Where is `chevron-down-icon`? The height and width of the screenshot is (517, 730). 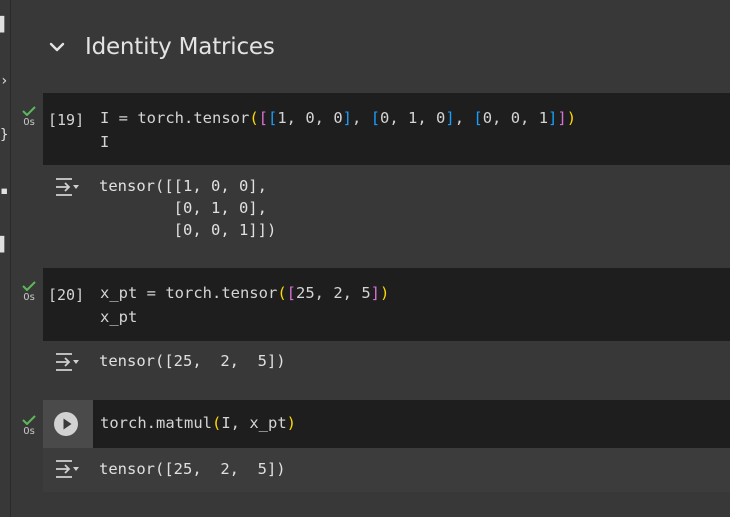
chevron-down-icon is located at coordinates (57, 47).